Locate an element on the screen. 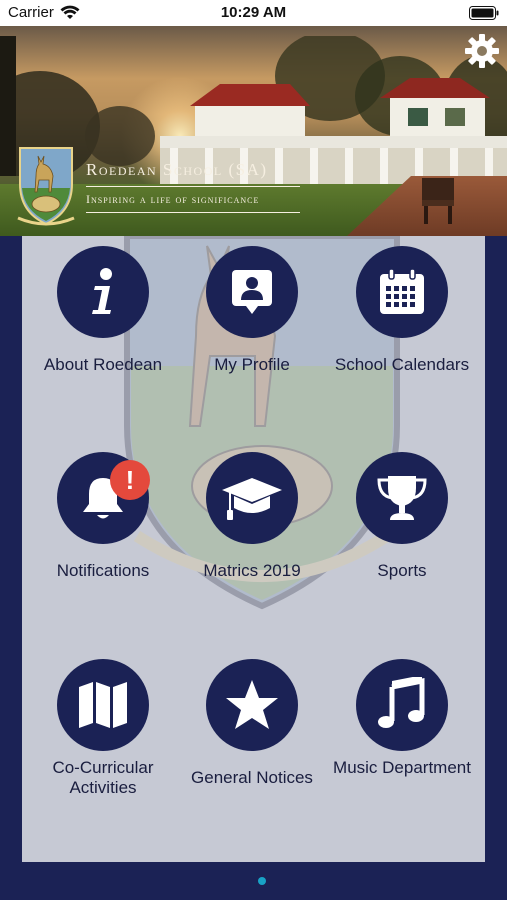  tile-label: Music Department is located at coordinates (402, 767).